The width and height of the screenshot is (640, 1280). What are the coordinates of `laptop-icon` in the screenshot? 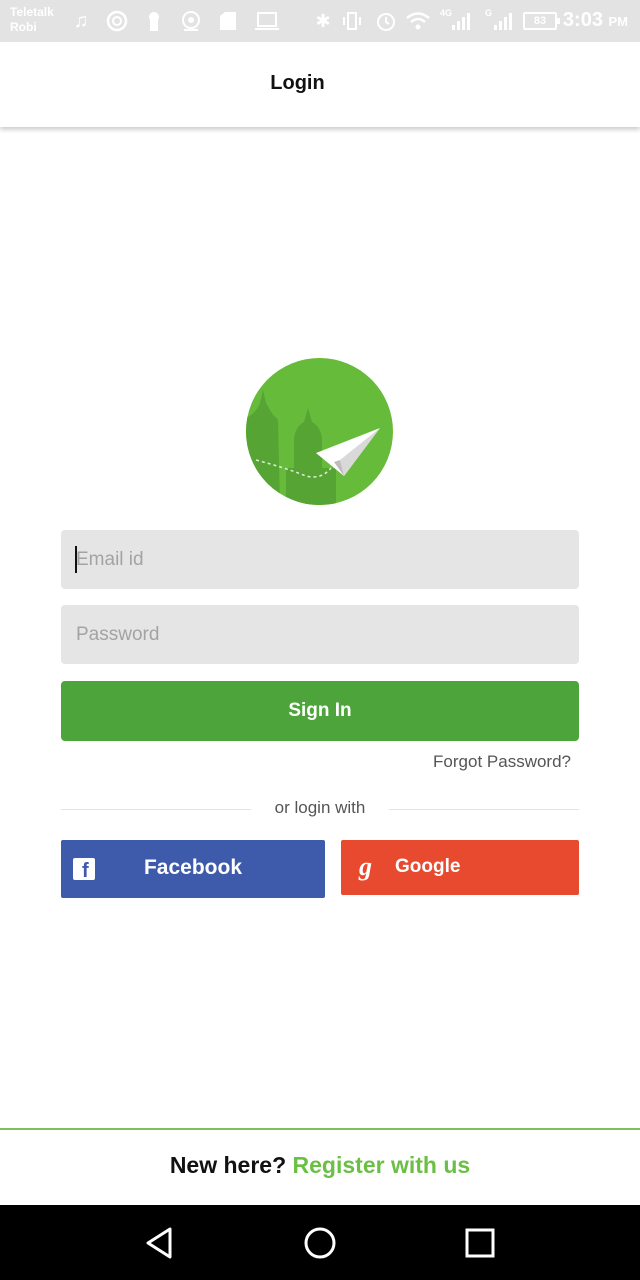 It's located at (267, 21).